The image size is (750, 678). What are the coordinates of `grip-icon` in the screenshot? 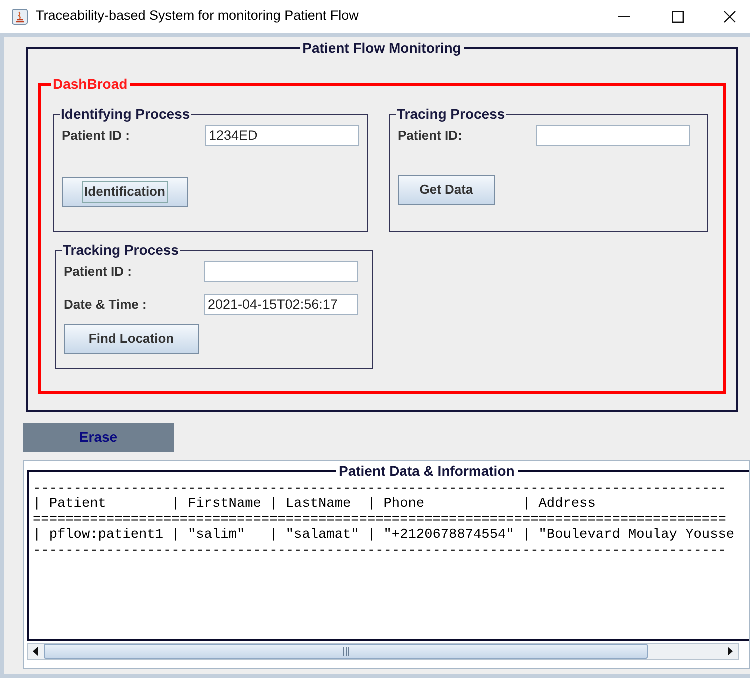 It's located at (346, 651).